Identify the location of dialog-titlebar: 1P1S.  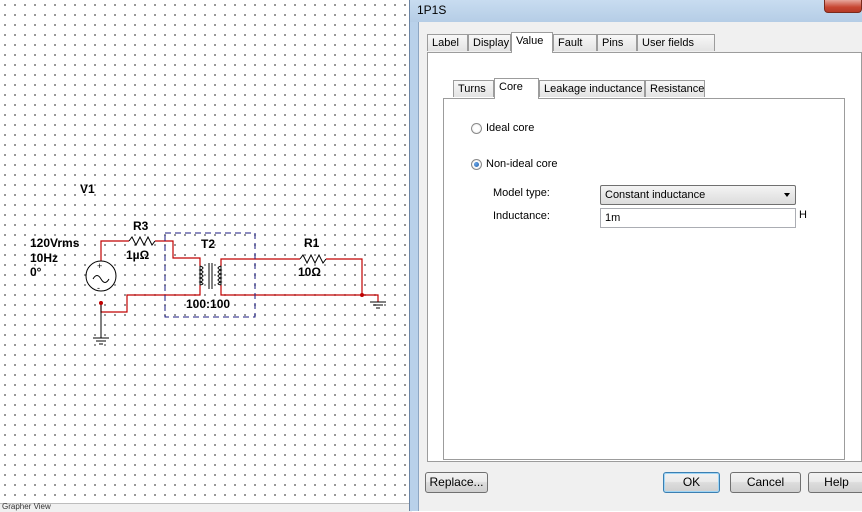
(636, 11).